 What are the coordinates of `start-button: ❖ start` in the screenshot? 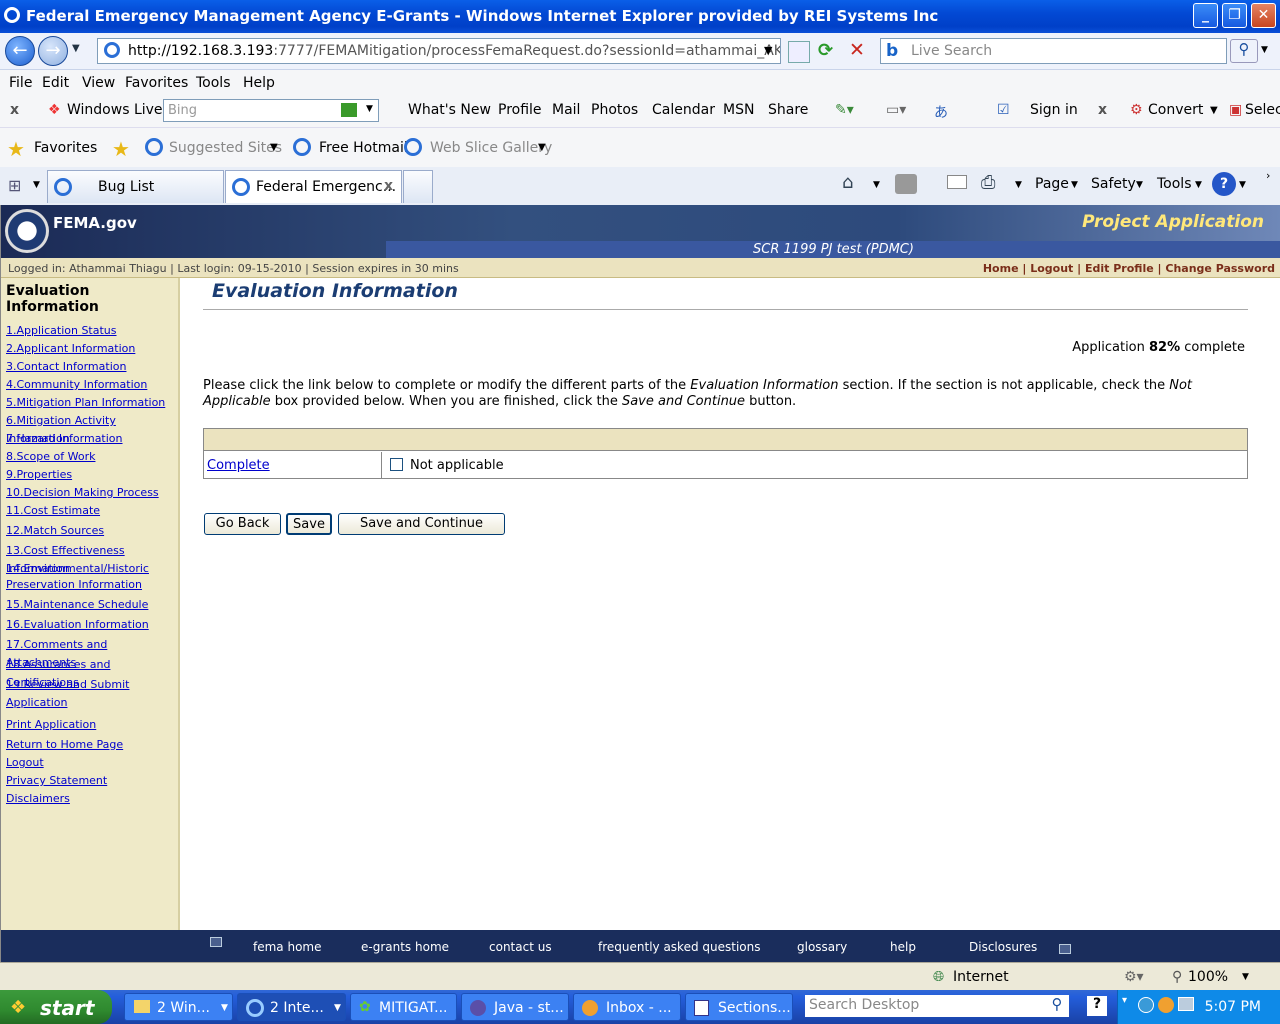 It's located at (56, 1007).